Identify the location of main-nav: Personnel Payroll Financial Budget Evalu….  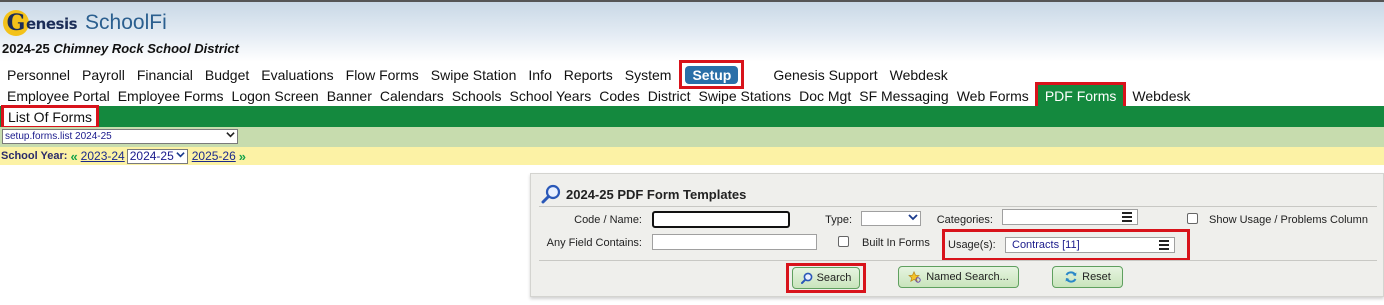
(692, 74).